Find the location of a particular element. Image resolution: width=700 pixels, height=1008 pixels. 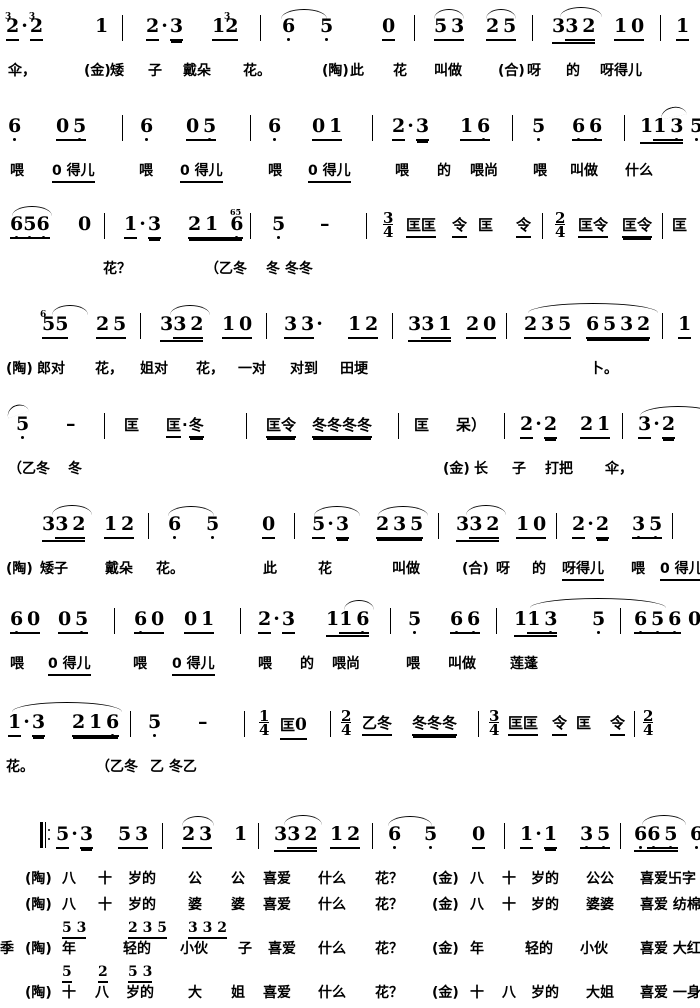

percussion-syllable: 匡令 is located at coordinates (637, 226).